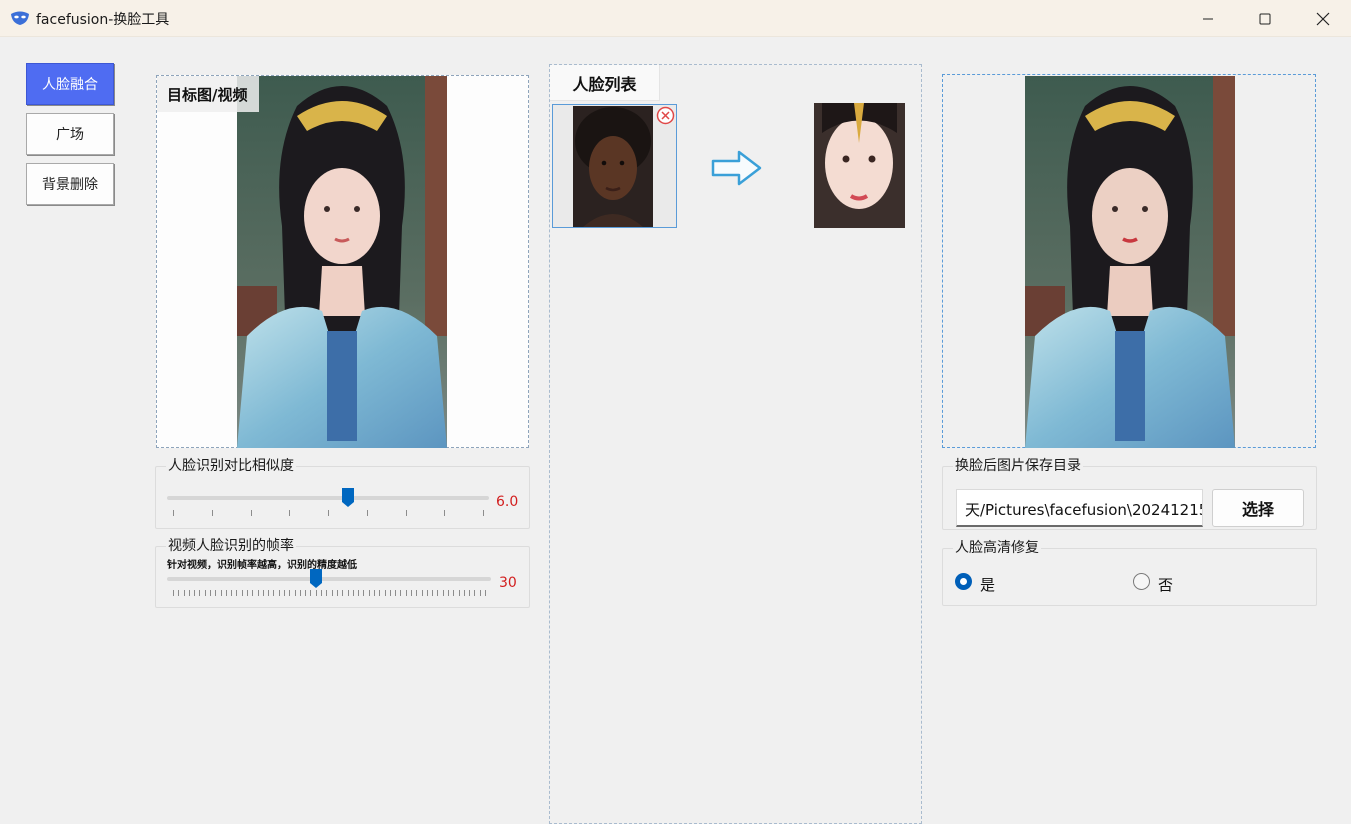  I want to click on similarity-slider-thumb, so click(348, 497).